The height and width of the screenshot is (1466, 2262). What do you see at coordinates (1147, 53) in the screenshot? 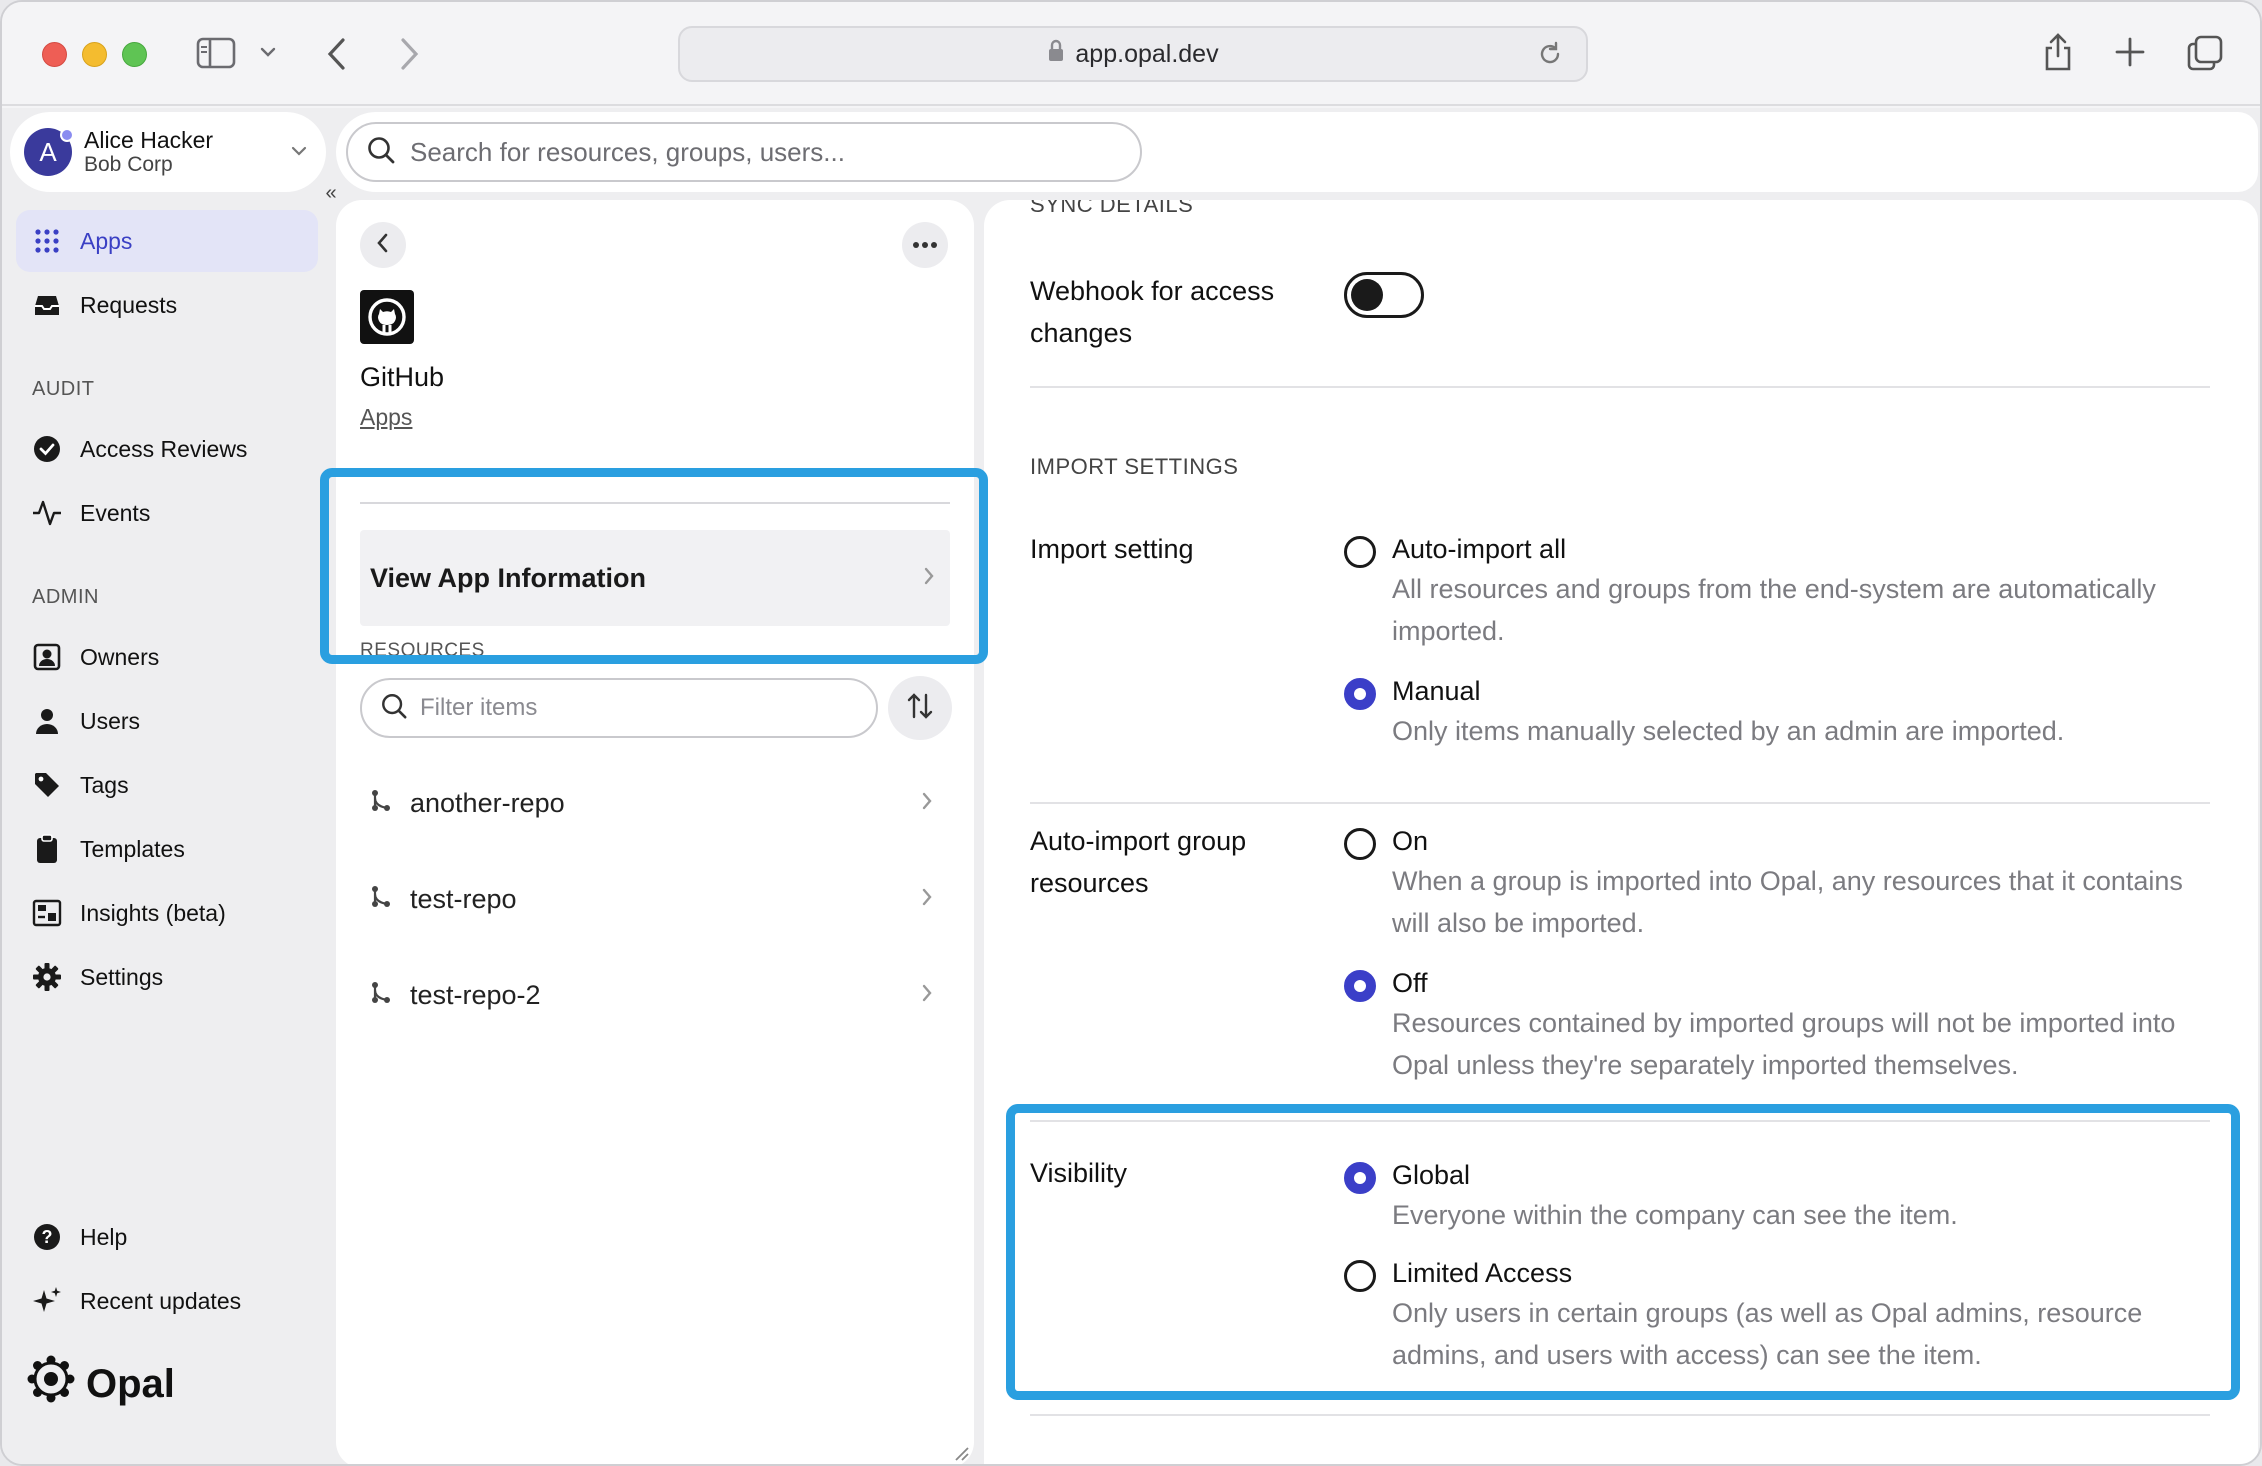
I see `url-text: app.opal.dev` at bounding box center [1147, 53].